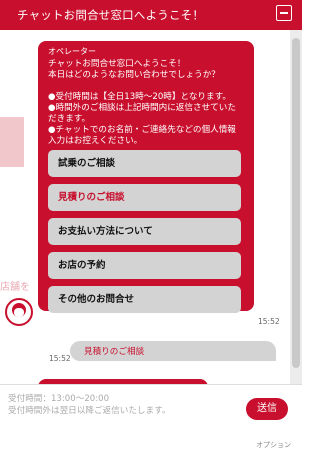 The image size is (320, 450). I want to click on chat-scrollbar, so click(296, 207).